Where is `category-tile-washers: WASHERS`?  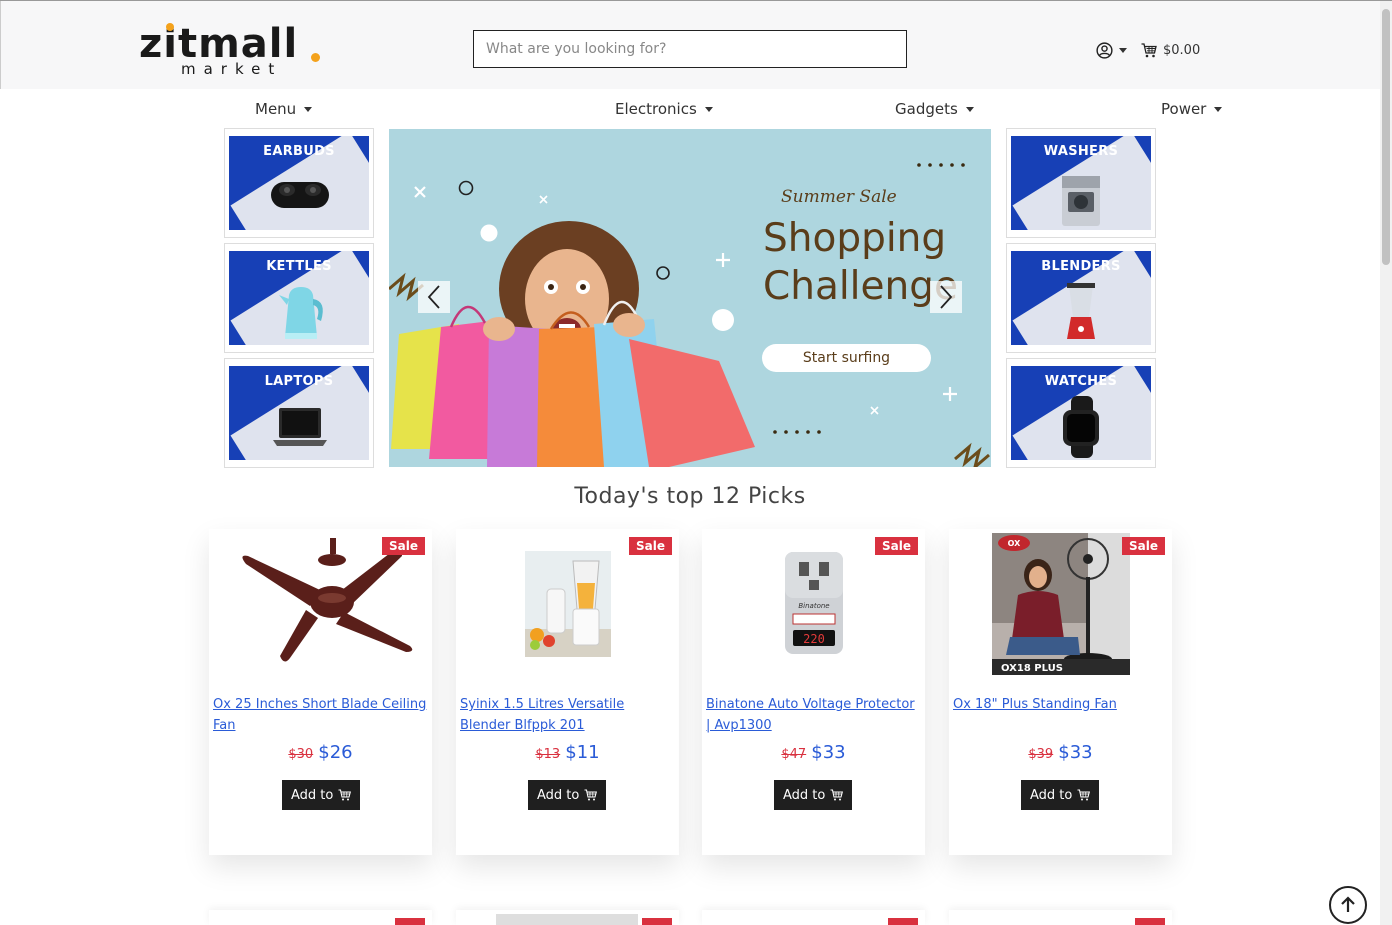
category-tile-washers: WASHERS is located at coordinates (1081, 183).